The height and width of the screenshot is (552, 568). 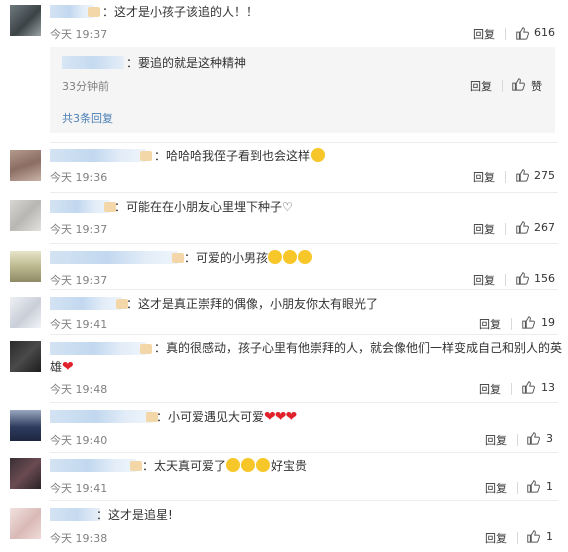 I want to click on comment-text: ：可爱的小男孩, so click(x=248, y=258).